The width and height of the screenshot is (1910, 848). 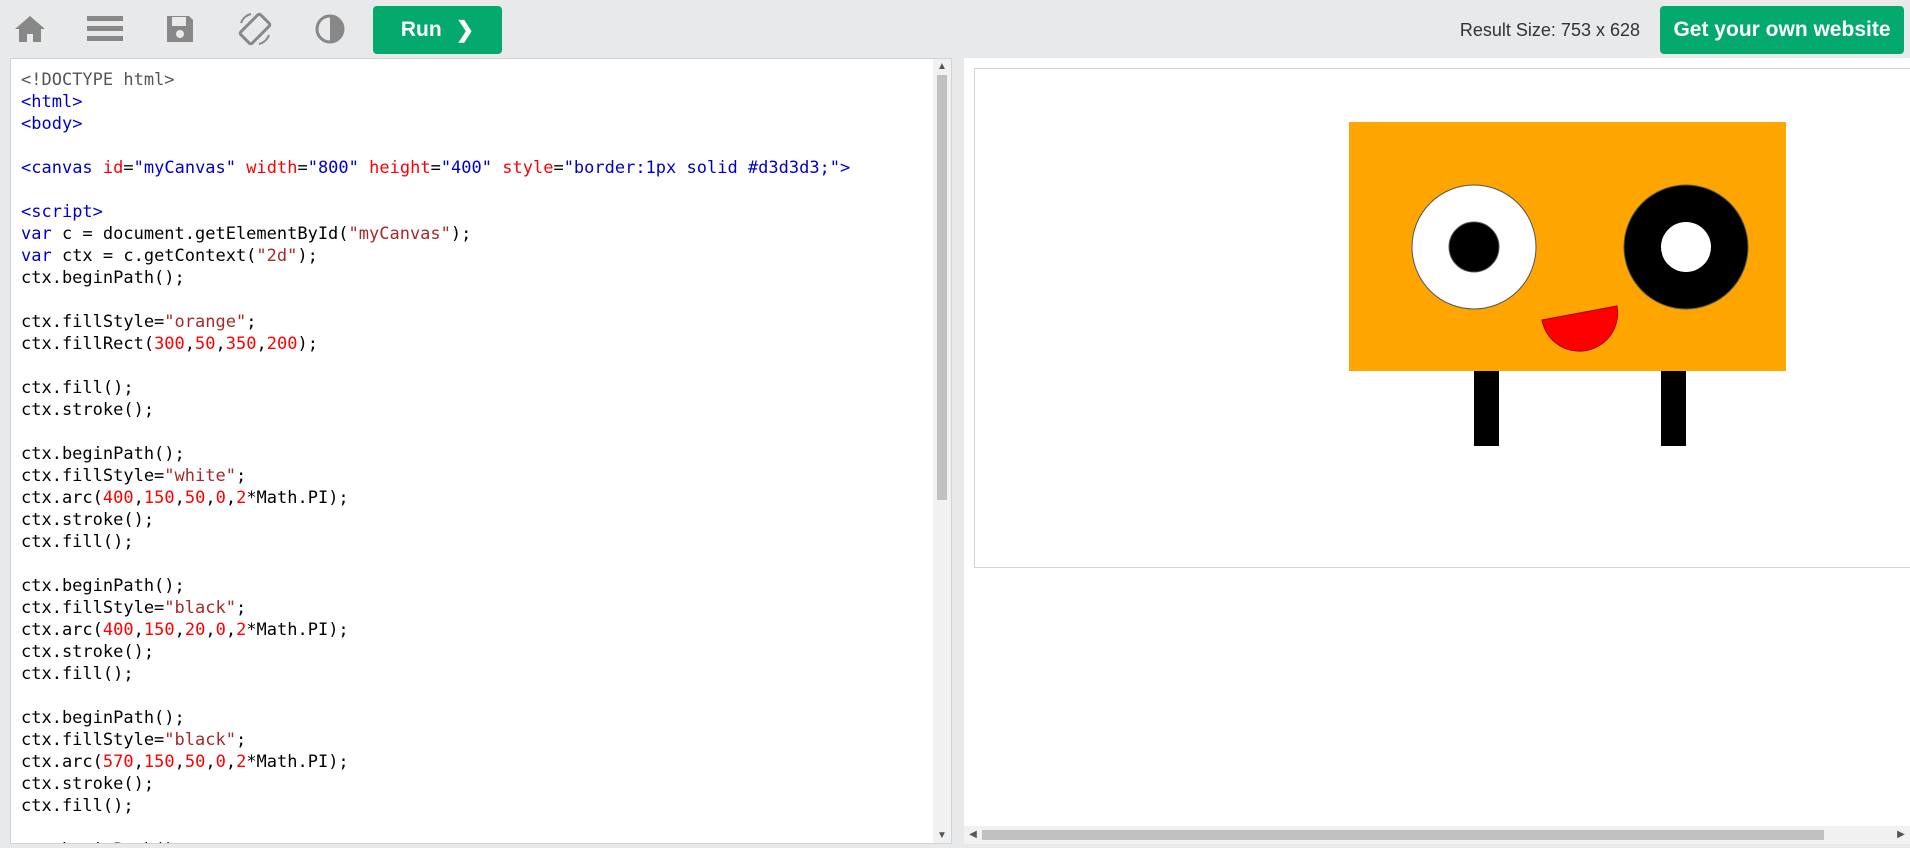 What do you see at coordinates (1567, 284) in the screenshot?
I see `canvas-drawing` at bounding box center [1567, 284].